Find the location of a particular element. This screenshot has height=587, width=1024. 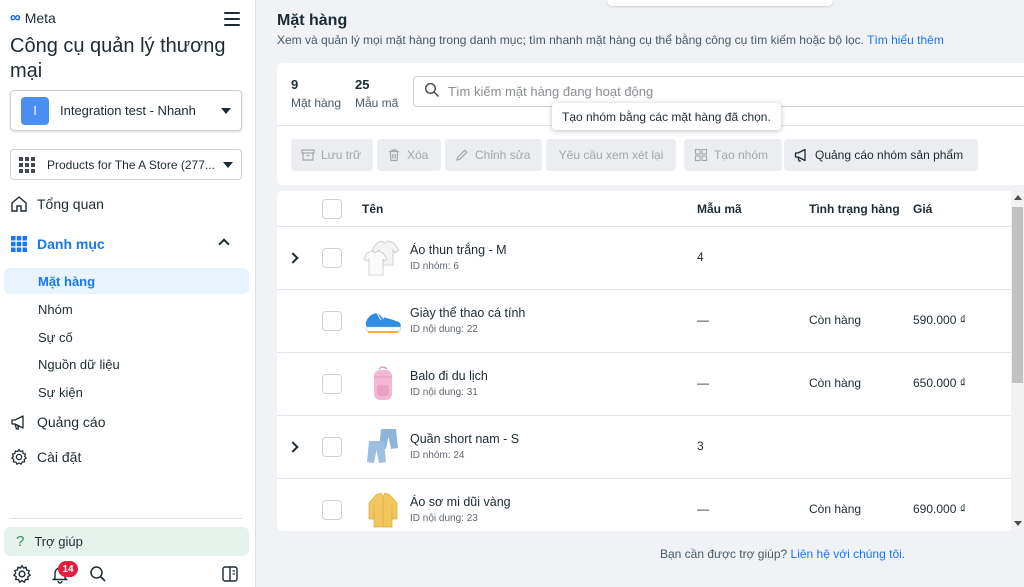

nav-ads: Quảng cáo is located at coordinates (58, 422).